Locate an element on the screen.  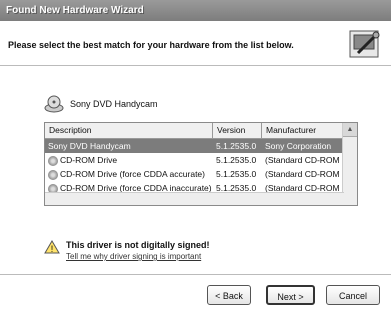
cancel-button: Cancel is located at coordinates (353, 295).